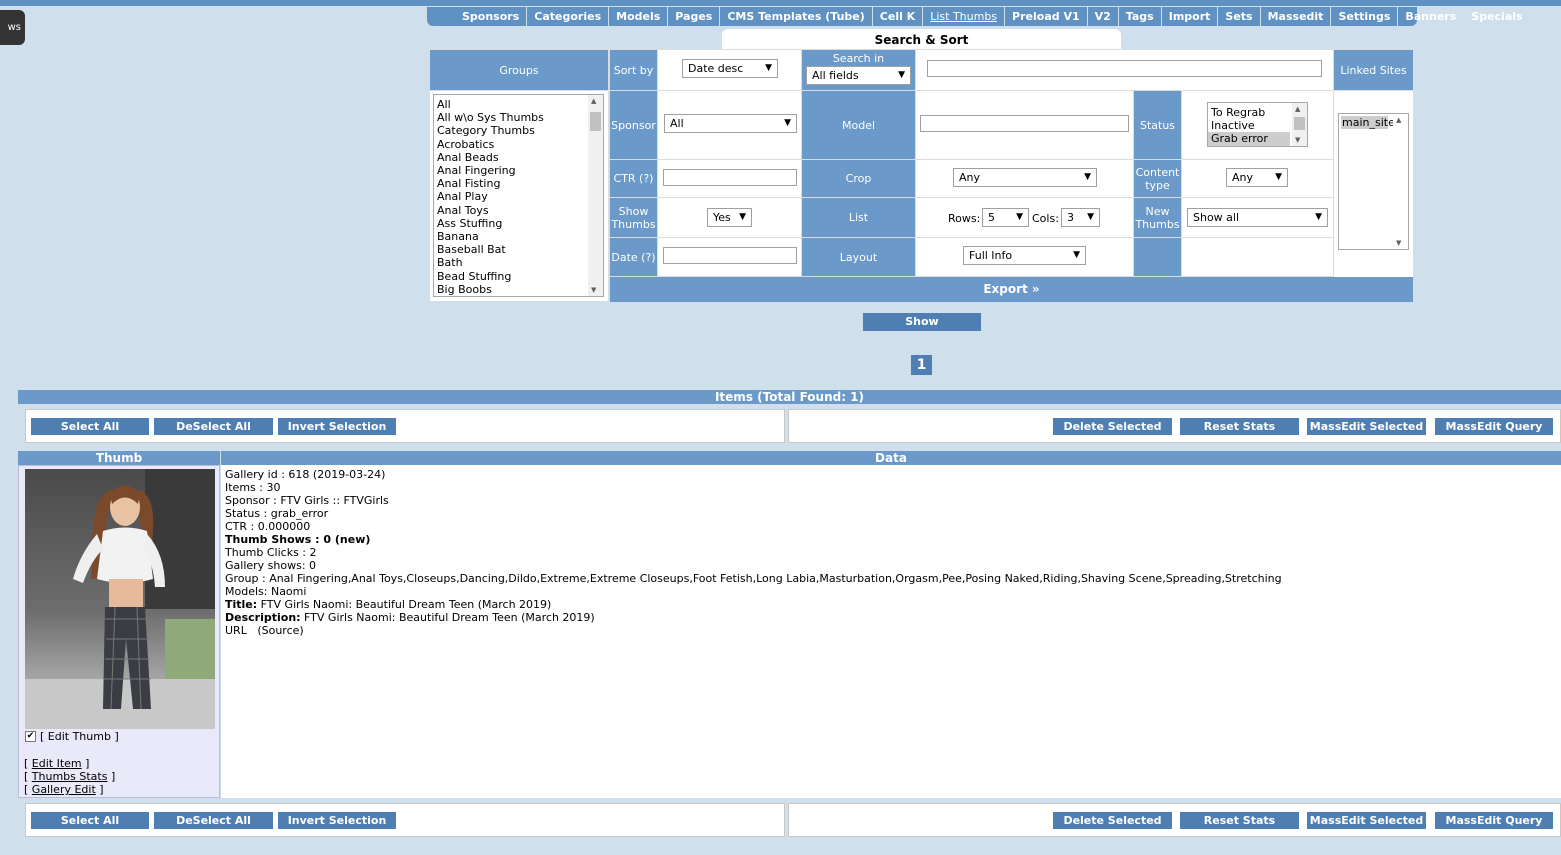 The image size is (1561, 855). I want to click on select-all-button-bottom: Select All, so click(90, 820).